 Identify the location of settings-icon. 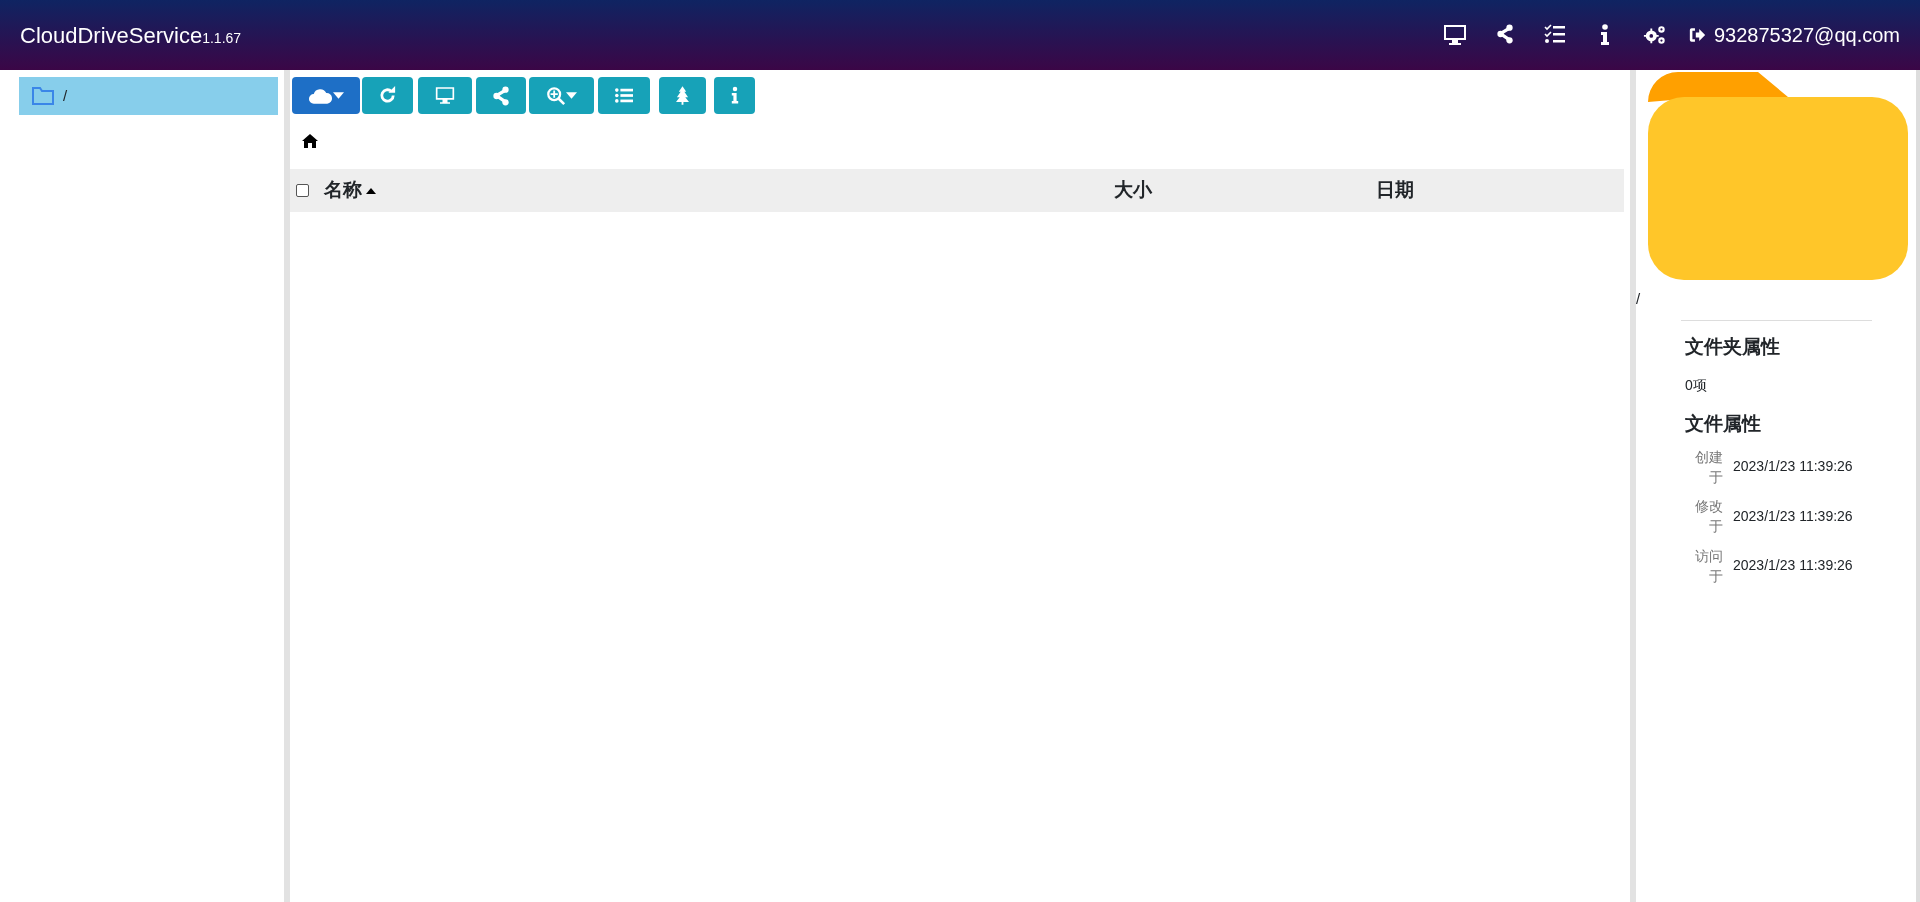
(1655, 35).